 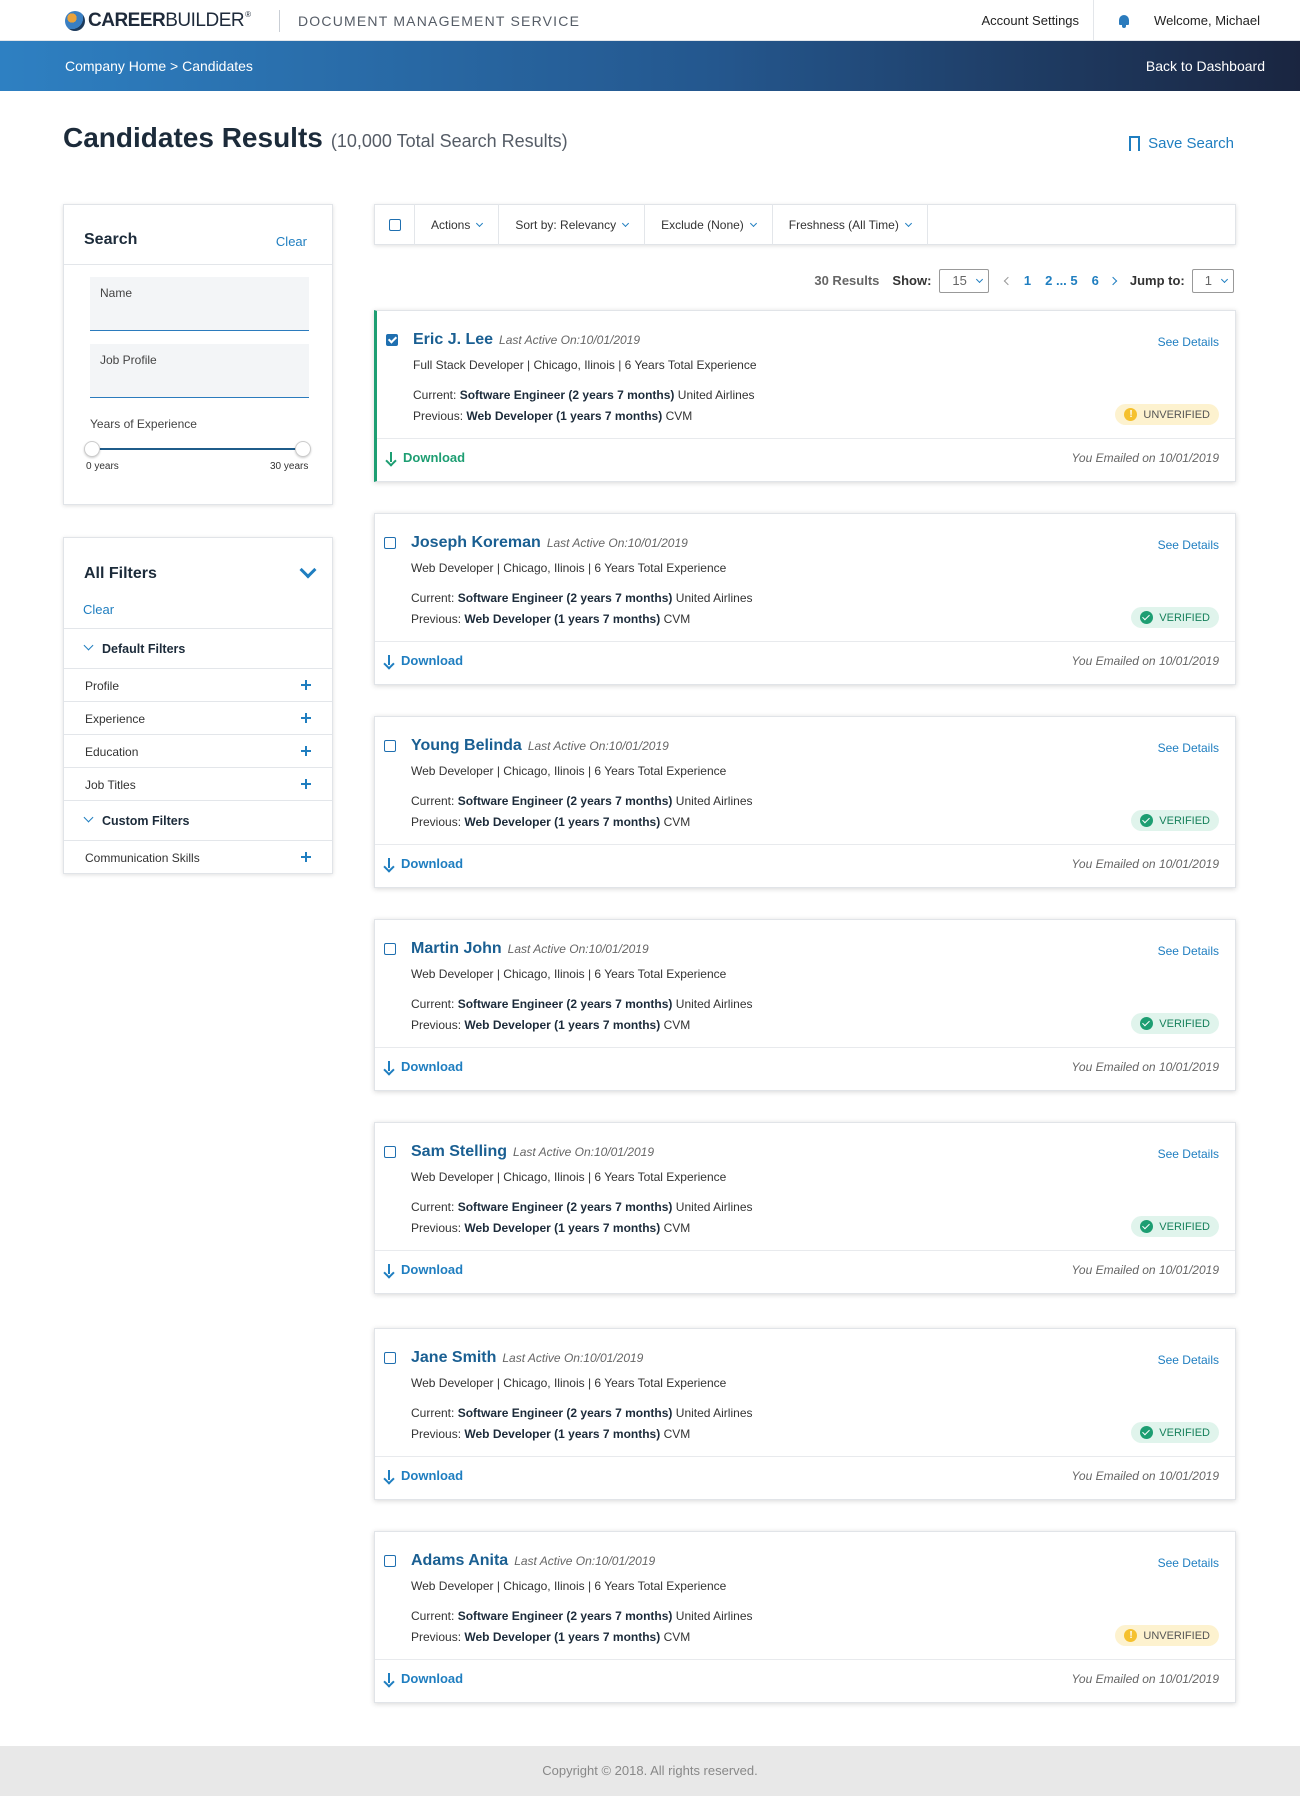 What do you see at coordinates (159, 66) in the screenshot?
I see `breadcrumb: Company Home > Candidates` at bounding box center [159, 66].